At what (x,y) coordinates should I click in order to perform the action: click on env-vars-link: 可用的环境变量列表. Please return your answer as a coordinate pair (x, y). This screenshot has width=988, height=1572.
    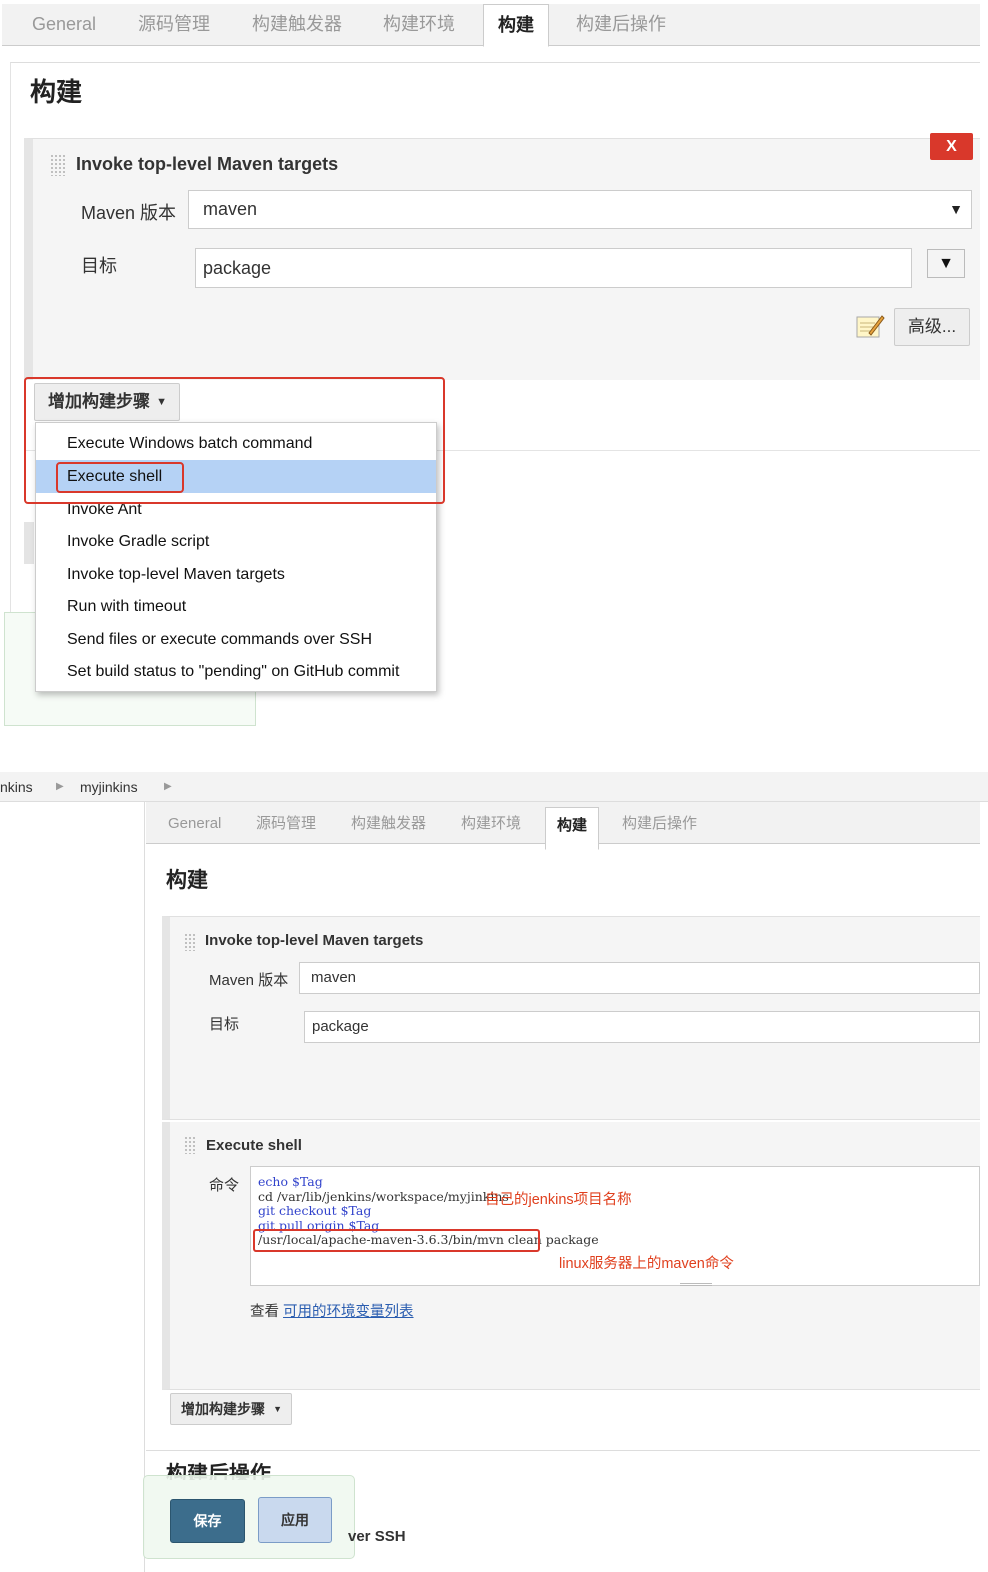
    Looking at the image, I should click on (348, 1312).